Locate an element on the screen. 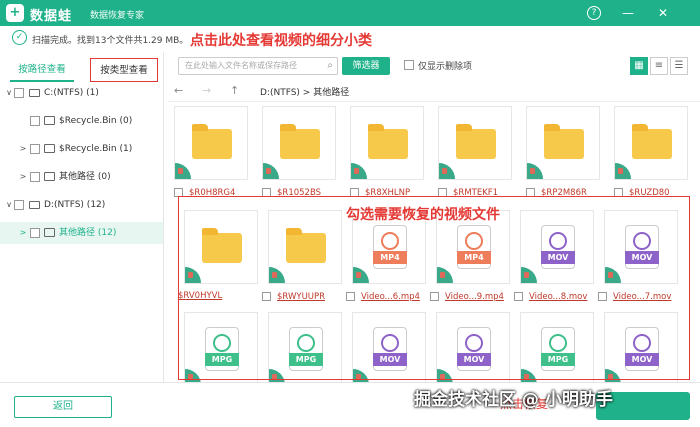 The image size is (700, 427). breadcrumb: D:(NTFS) > 其他路径 is located at coordinates (305, 93).